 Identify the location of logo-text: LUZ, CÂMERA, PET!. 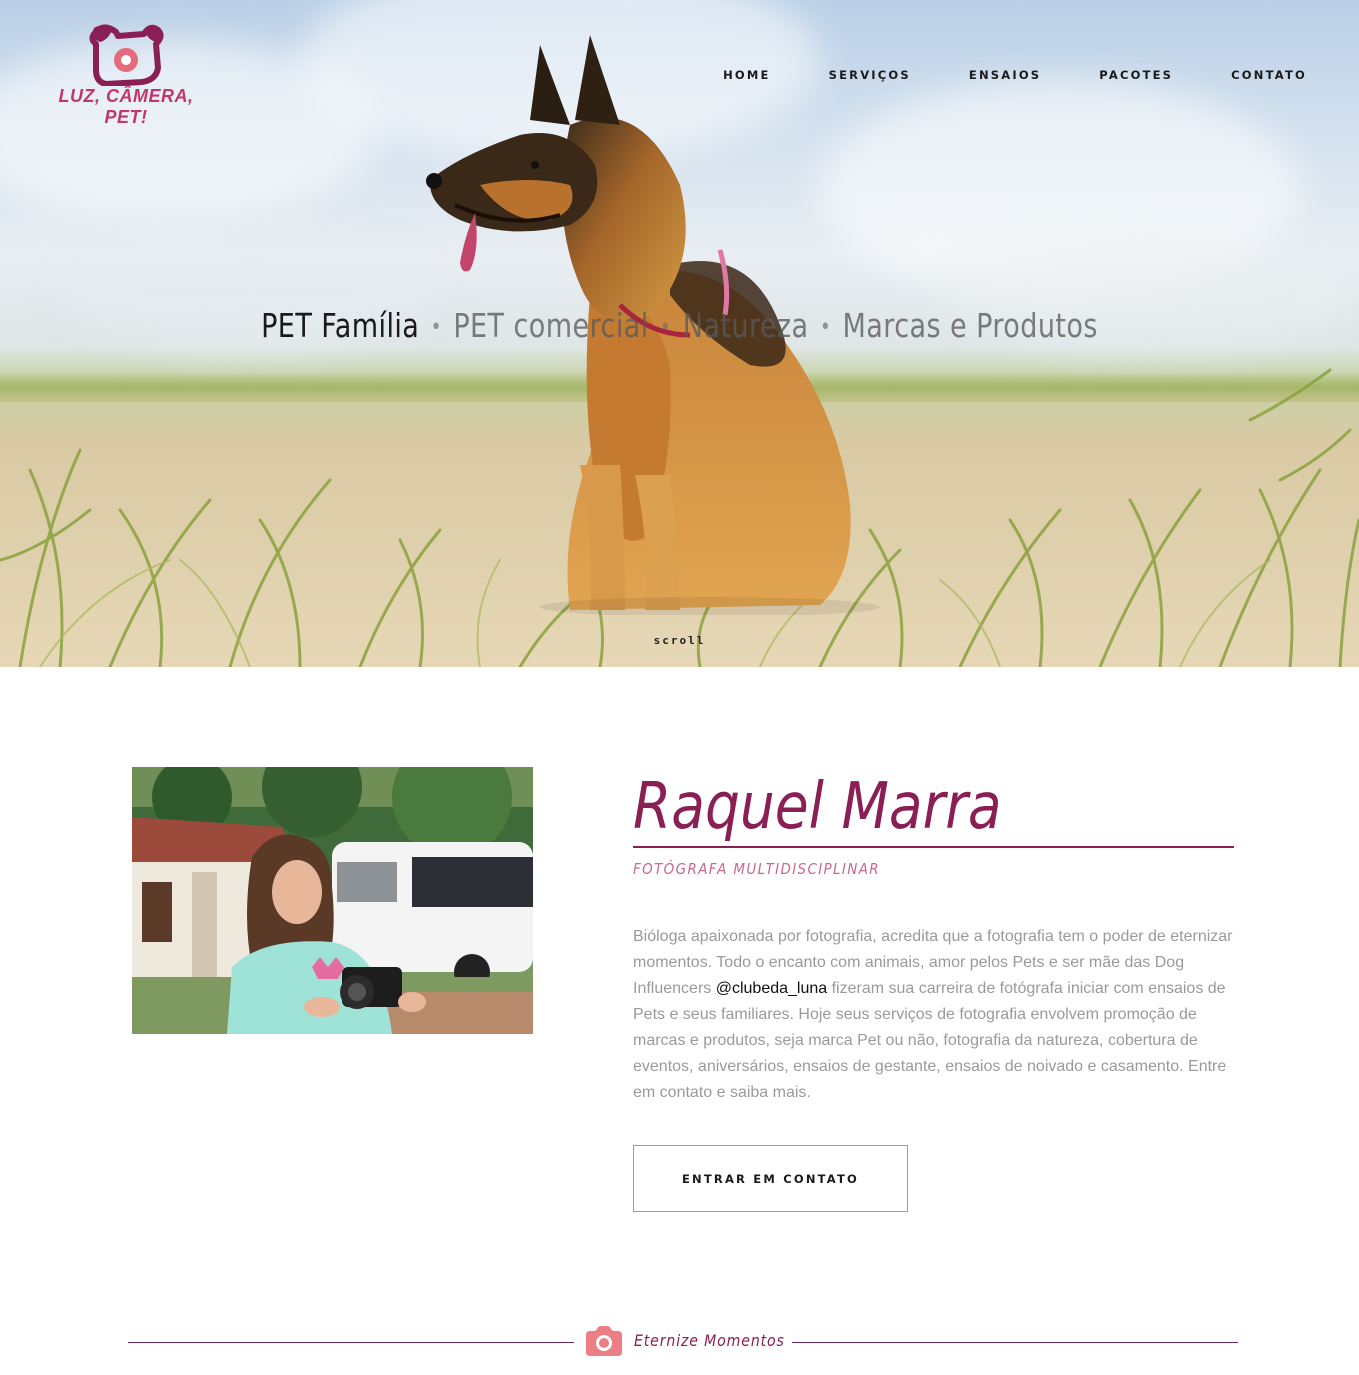
(126, 106).